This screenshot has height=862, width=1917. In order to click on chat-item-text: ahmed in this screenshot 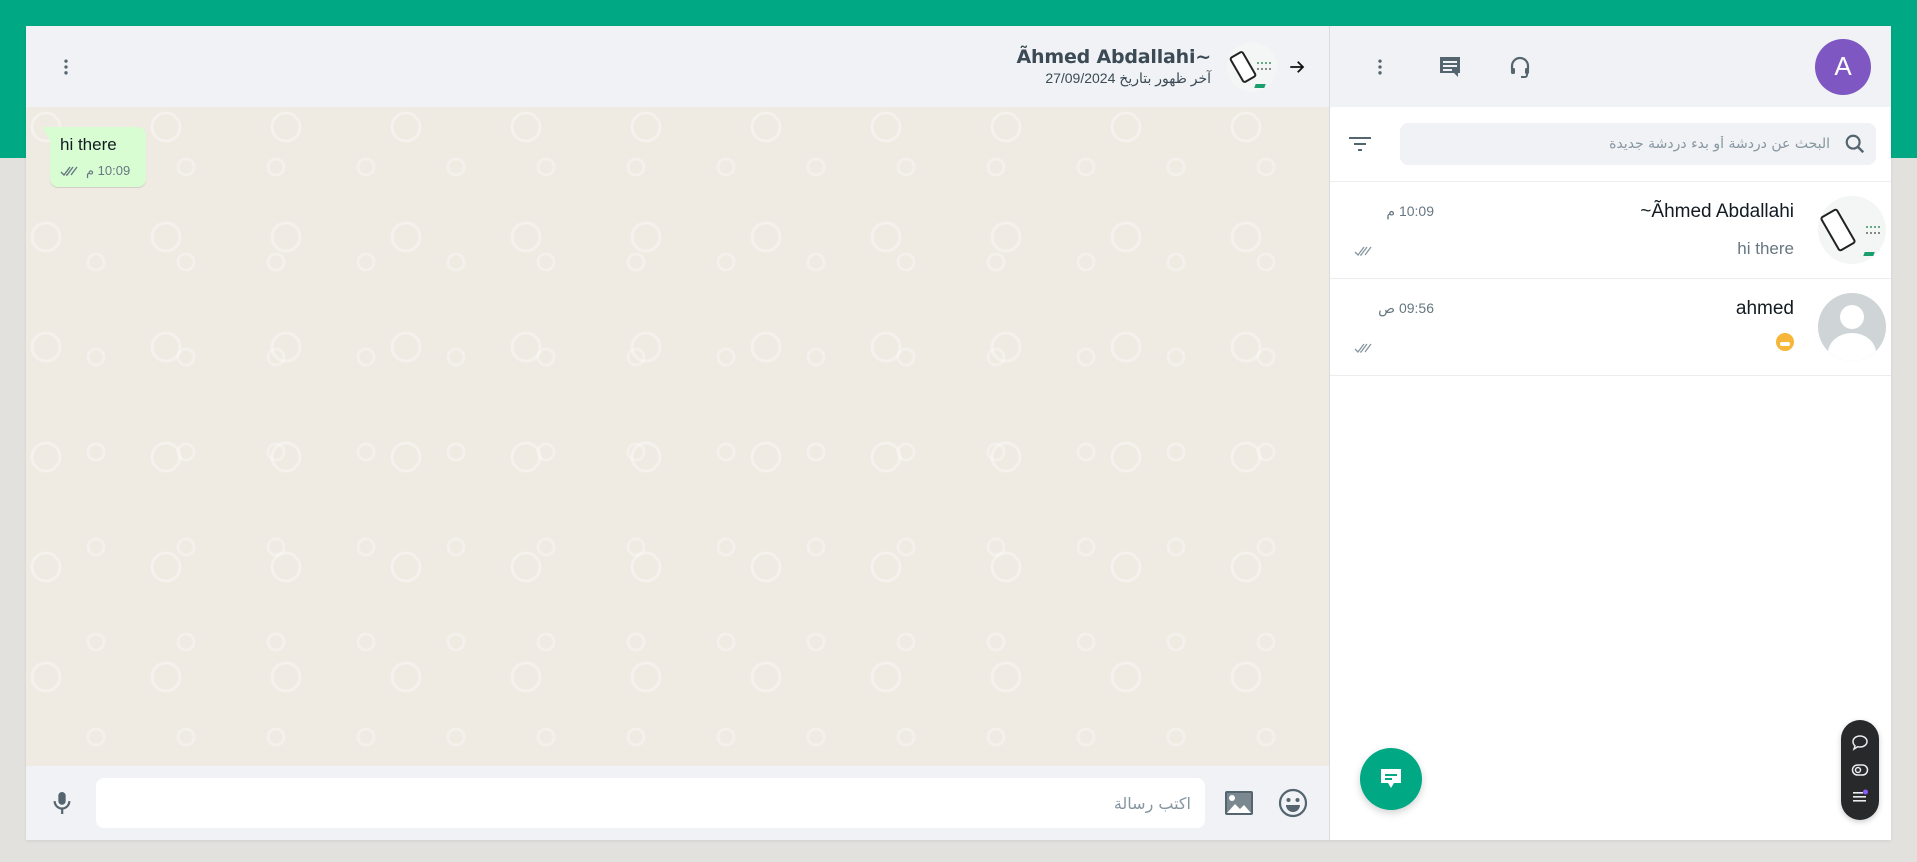, I will do `click(1626, 327)`.